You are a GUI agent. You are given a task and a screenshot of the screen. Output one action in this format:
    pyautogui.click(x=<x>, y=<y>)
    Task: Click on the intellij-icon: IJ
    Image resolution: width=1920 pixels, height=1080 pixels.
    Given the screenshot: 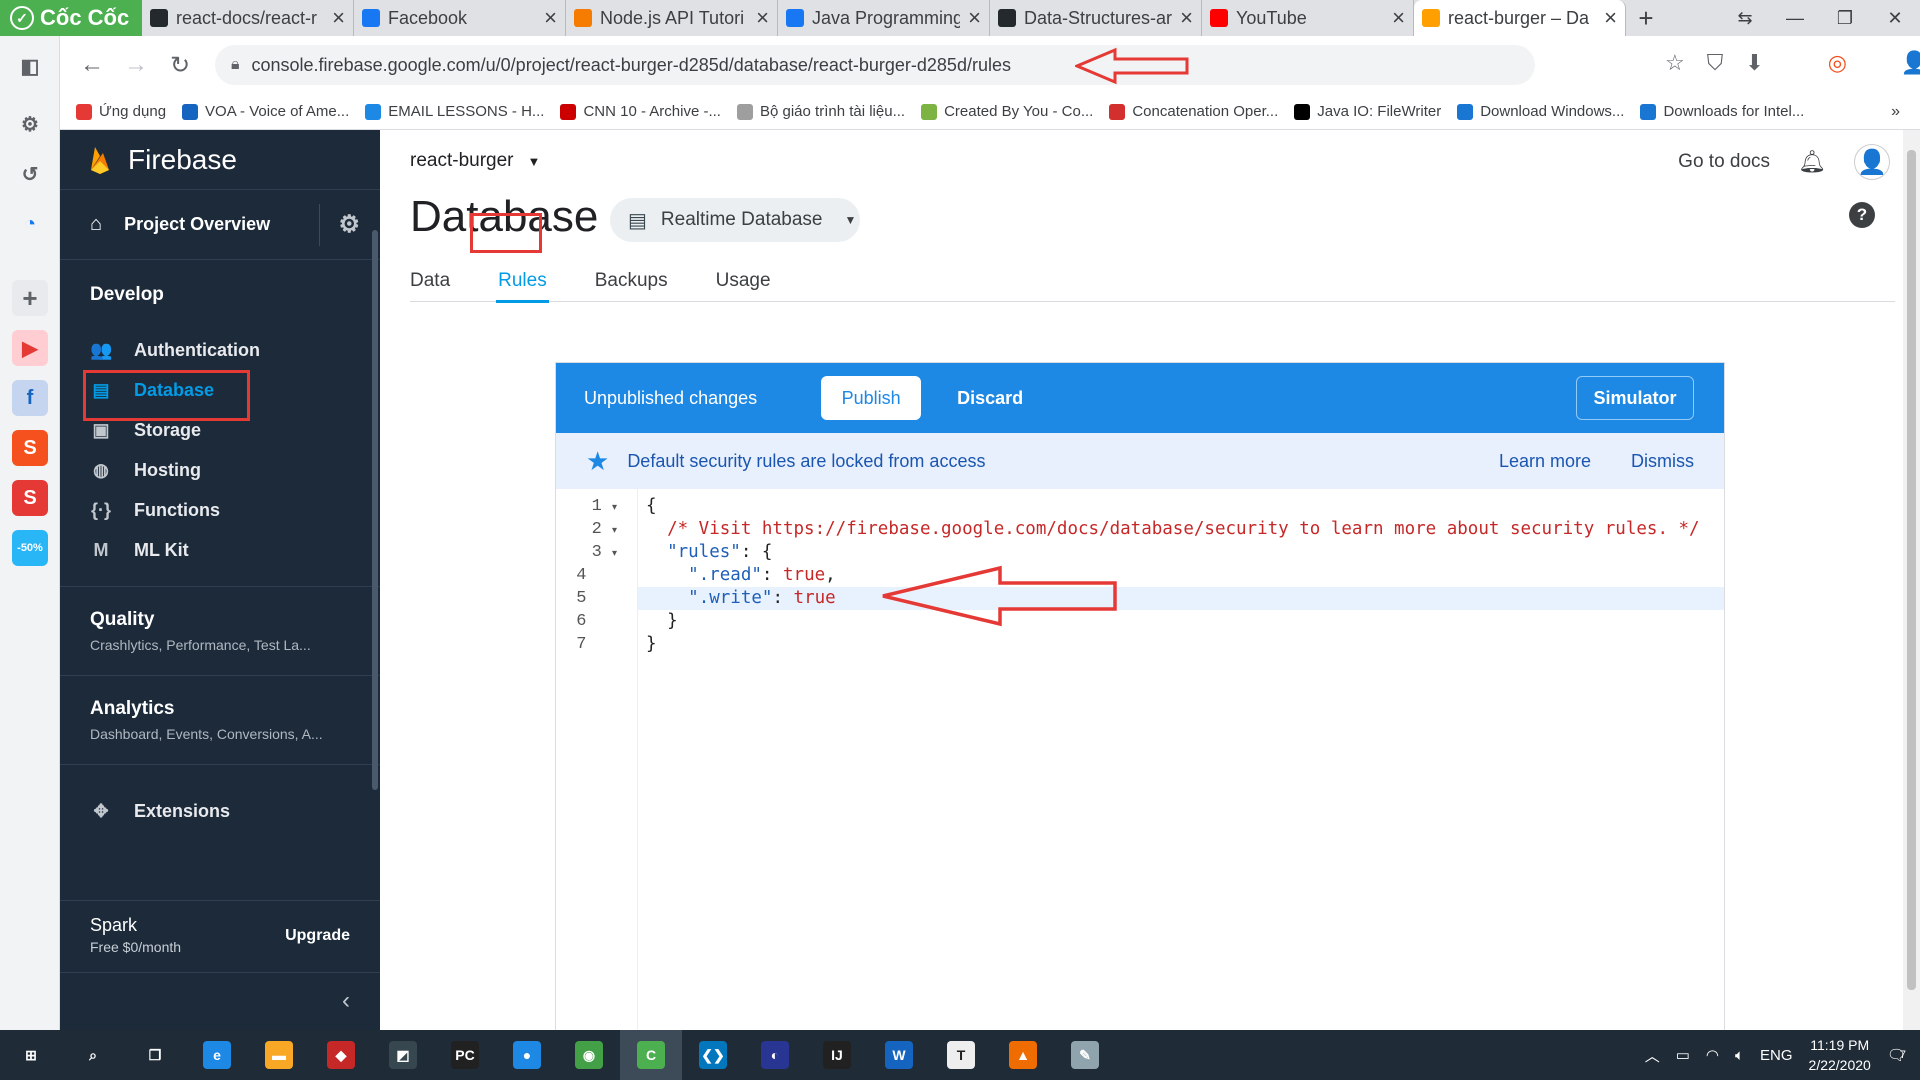 What is the action you would take?
    pyautogui.click(x=837, y=1055)
    